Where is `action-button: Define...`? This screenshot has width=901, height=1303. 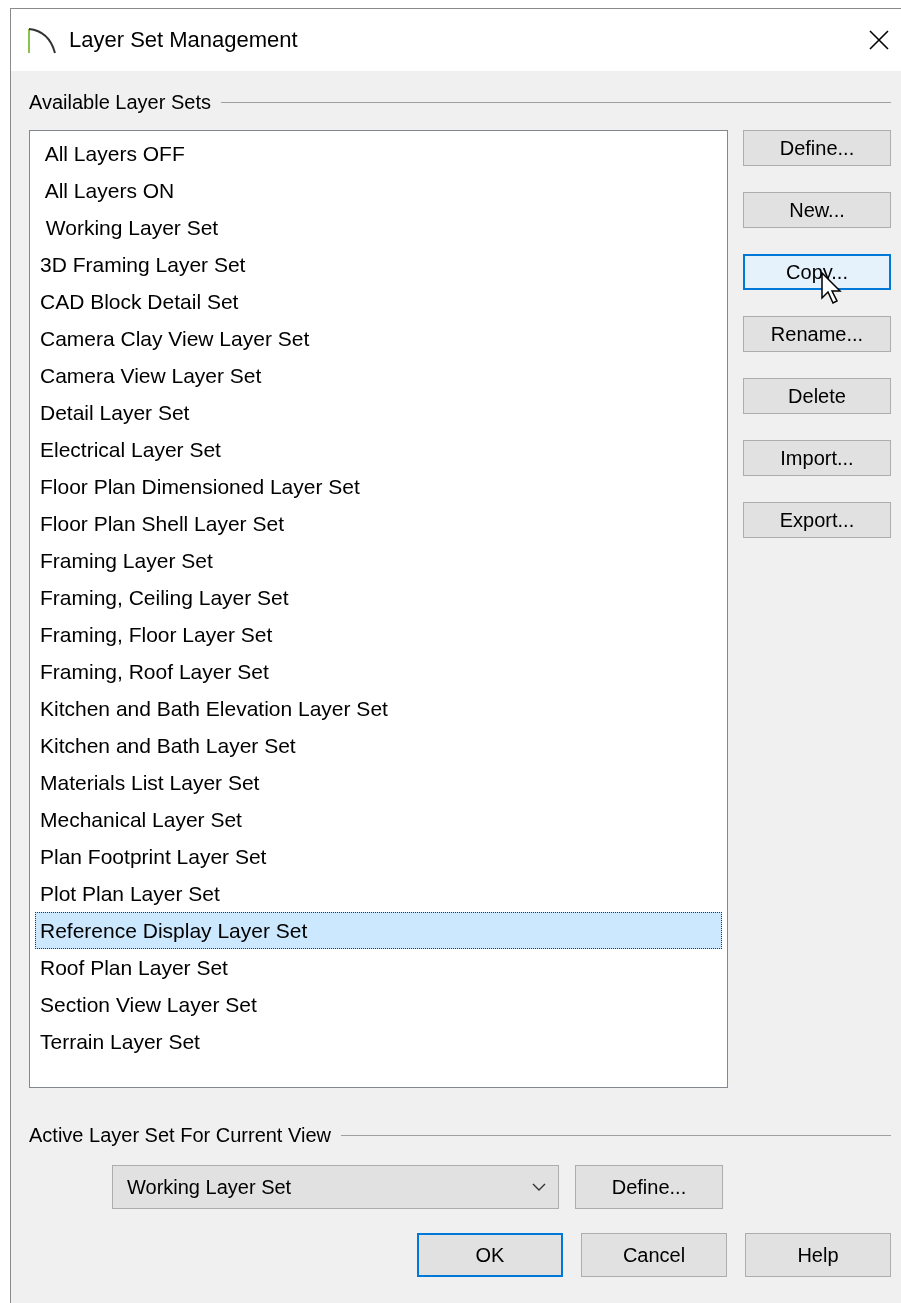
action-button: Define... is located at coordinates (817, 148).